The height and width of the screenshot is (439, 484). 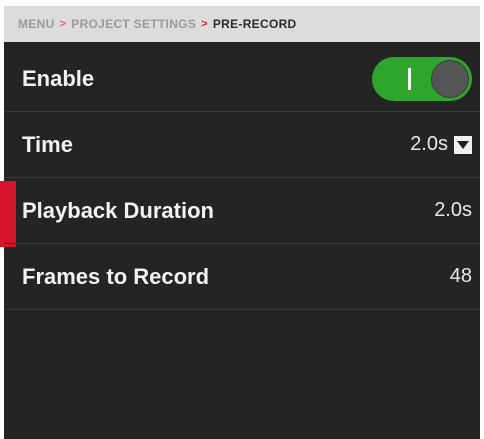 What do you see at coordinates (242, 145) in the screenshot?
I see `setting-row-time: Time 2.0s` at bounding box center [242, 145].